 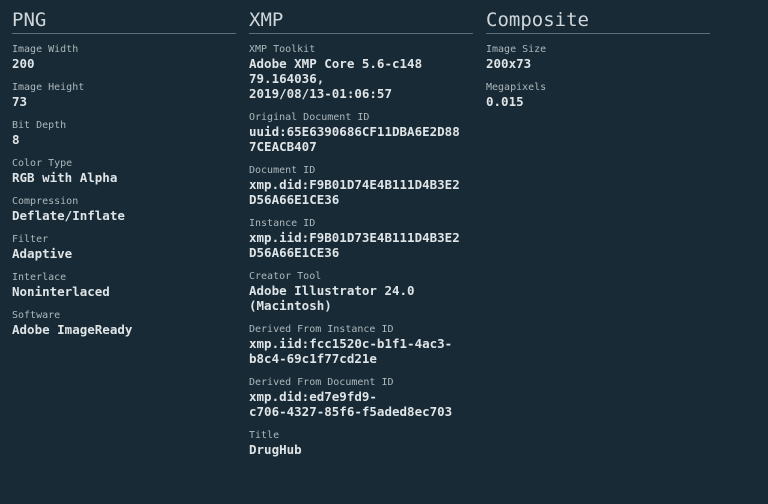 What do you see at coordinates (282, 170) in the screenshot?
I see `field-label: Document ID` at bounding box center [282, 170].